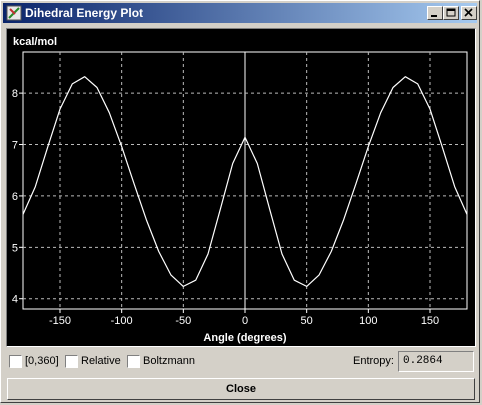 The image size is (482, 405). What do you see at coordinates (101, 361) in the screenshot?
I see `relative-label: Relative` at bounding box center [101, 361].